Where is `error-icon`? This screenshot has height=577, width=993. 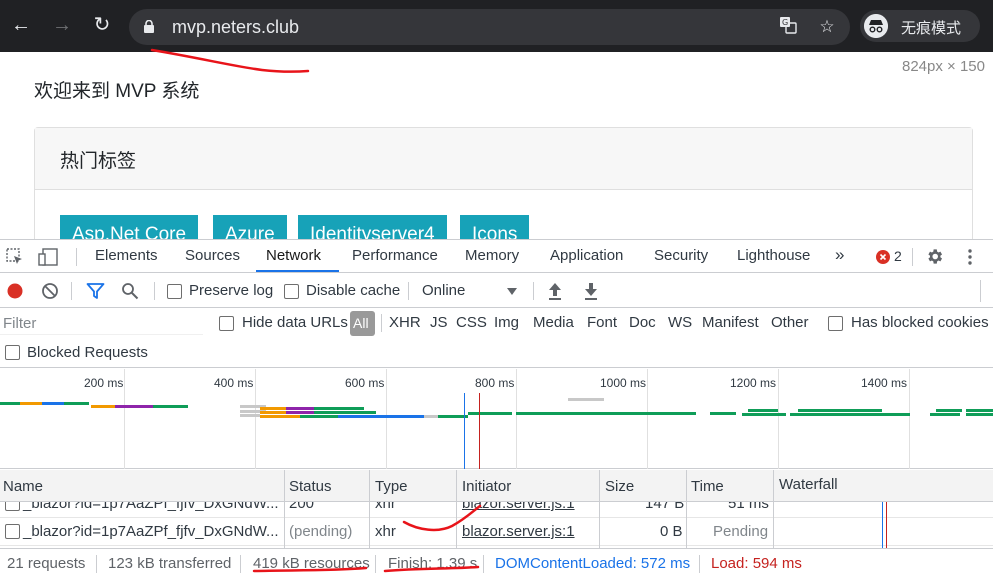 error-icon is located at coordinates (883, 257).